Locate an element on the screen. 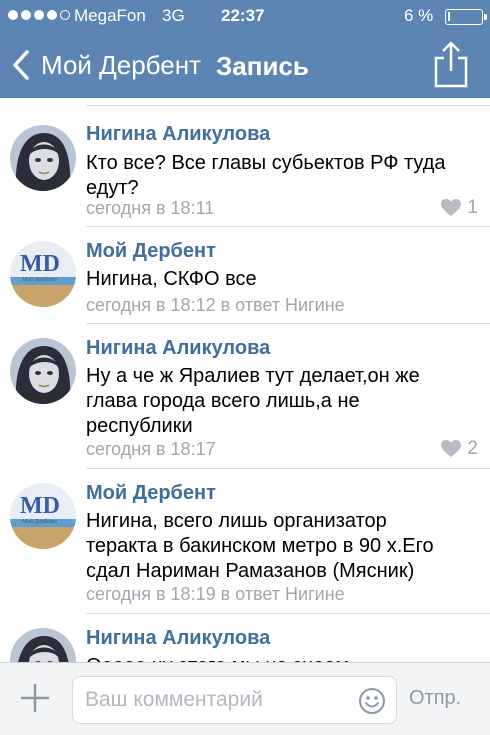  comment-input is located at coordinates (220, 700).